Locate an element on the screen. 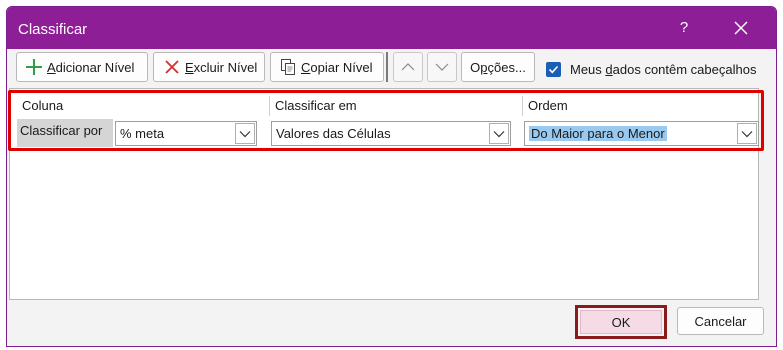 This screenshot has height=350, width=783. delete-level-button: Excluir Nível is located at coordinates (209, 67).